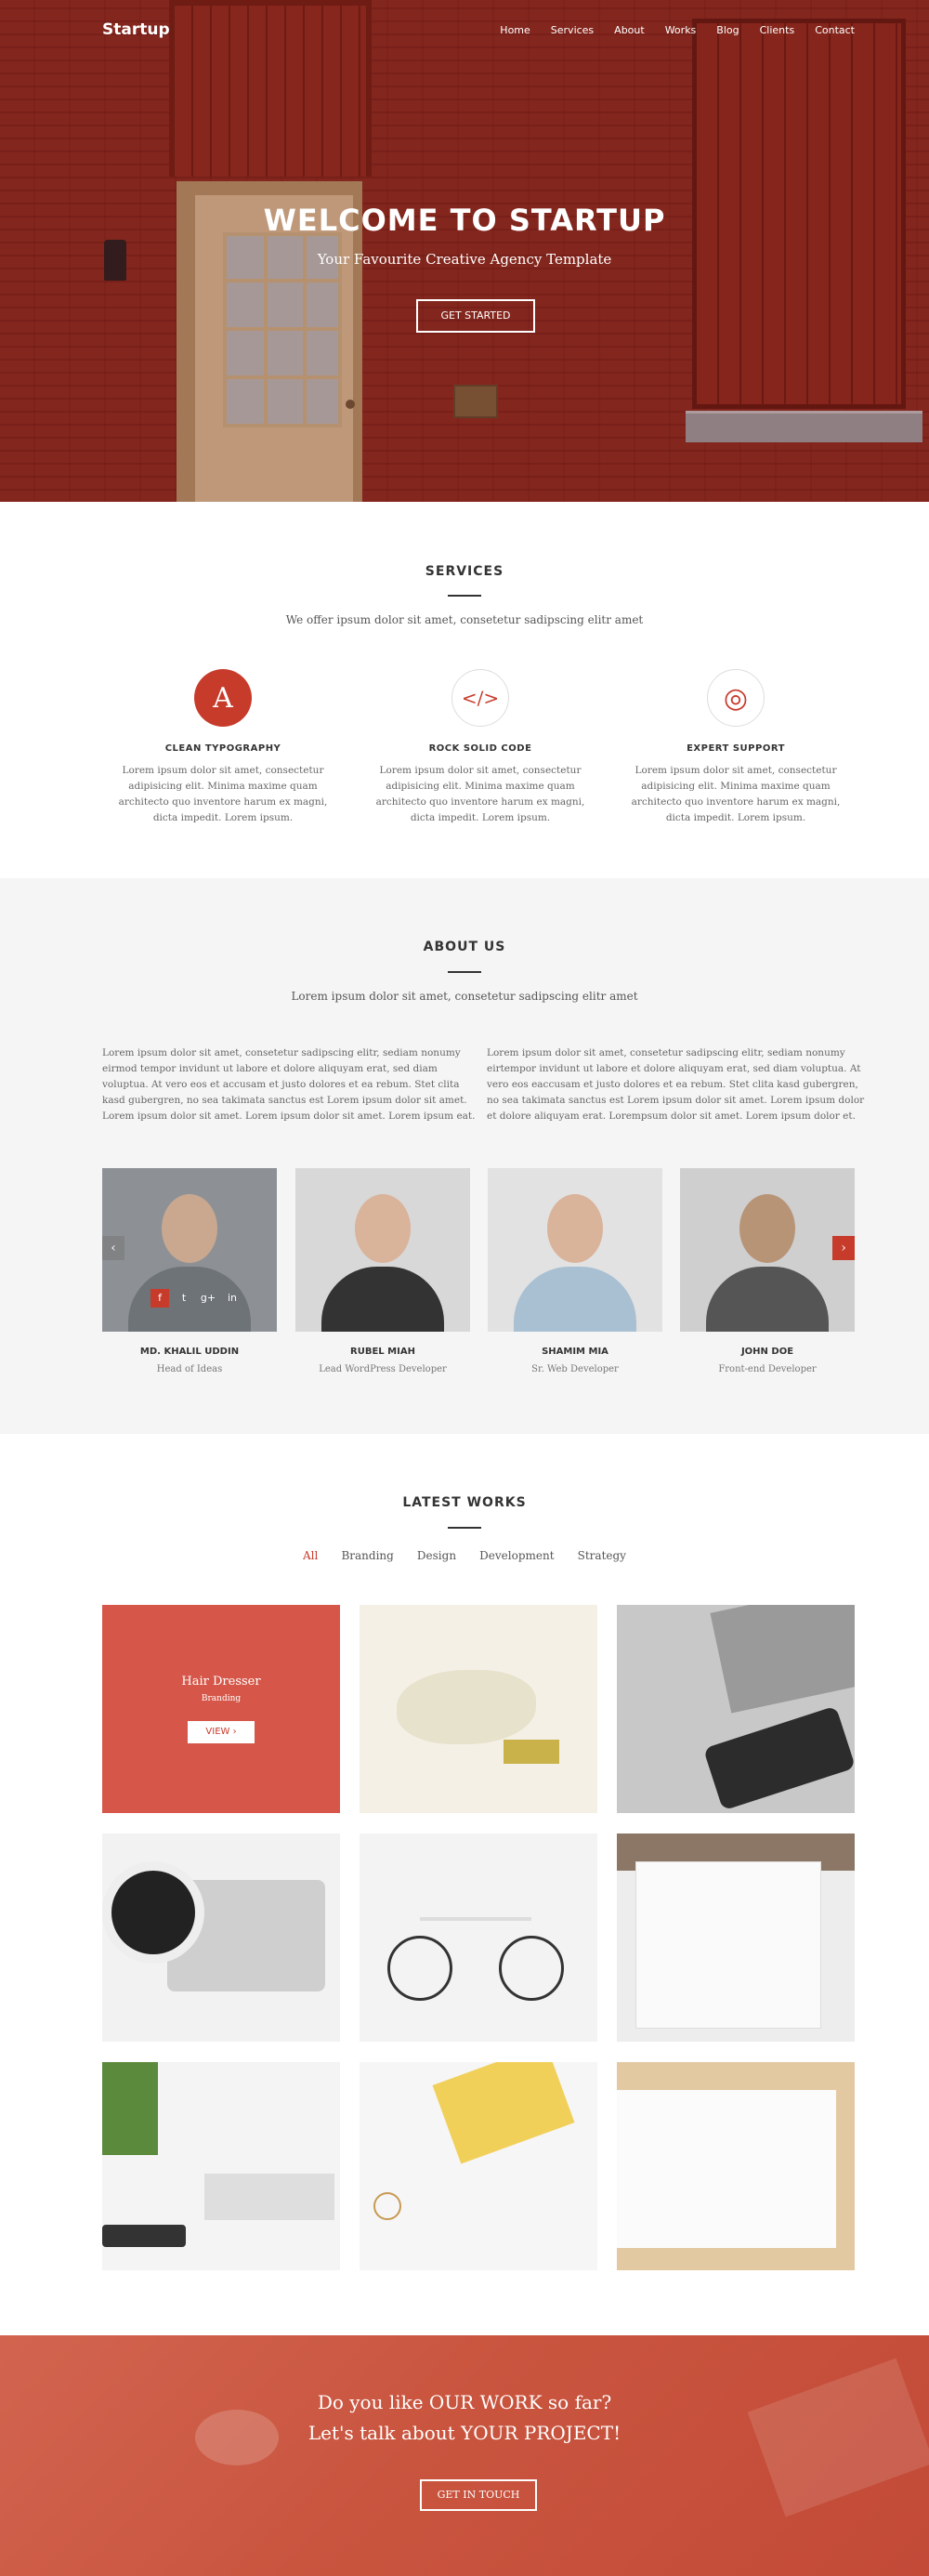  I want to click on cta-line-1: Do you like OUR WORK so far?, so click(464, 2402).